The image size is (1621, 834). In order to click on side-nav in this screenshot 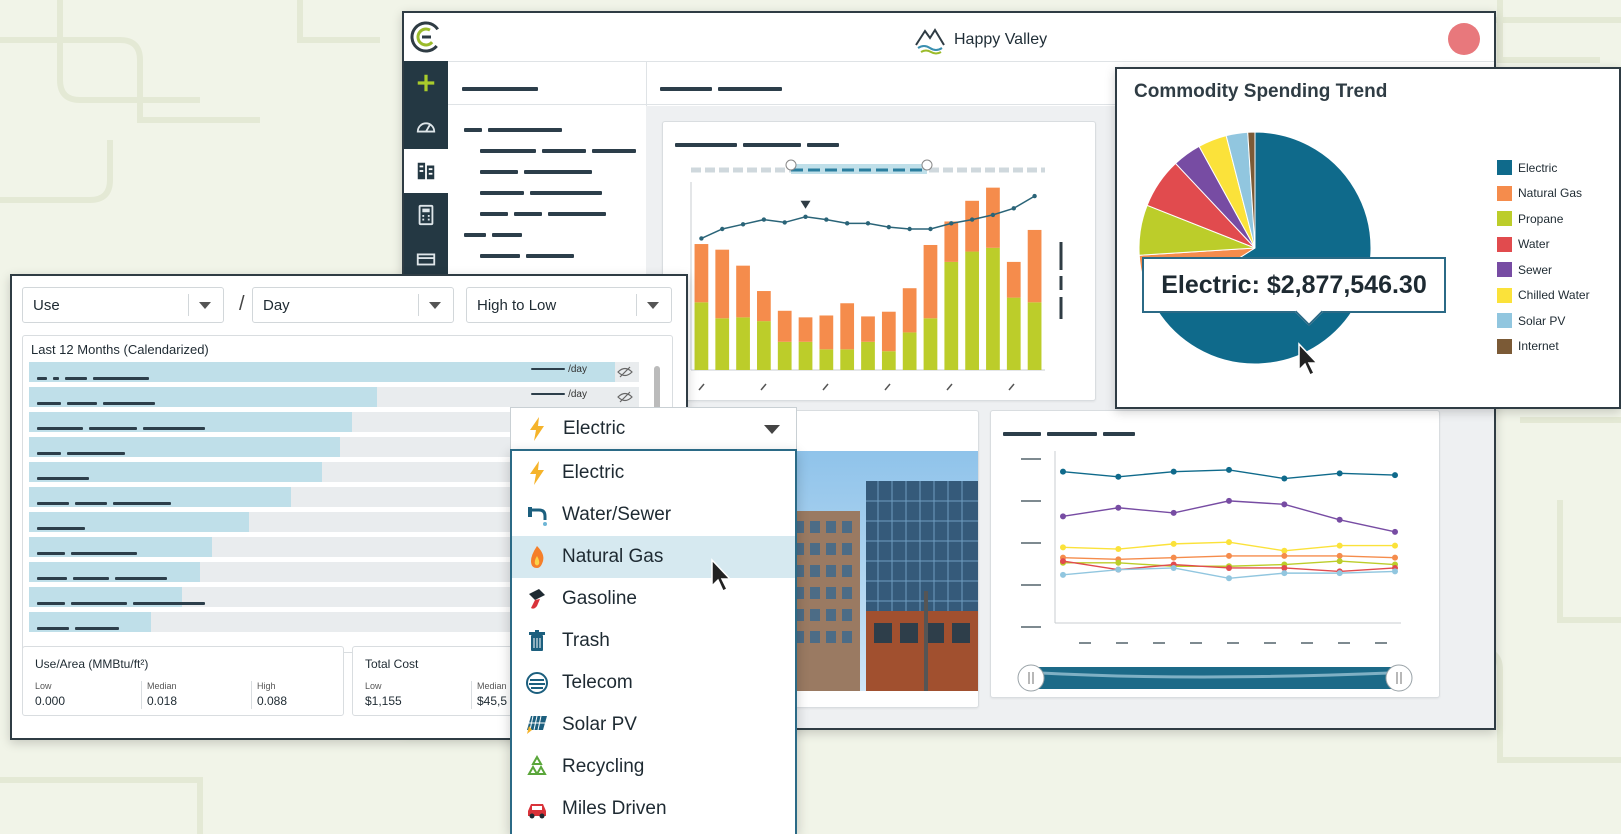, I will do `click(426, 171)`.